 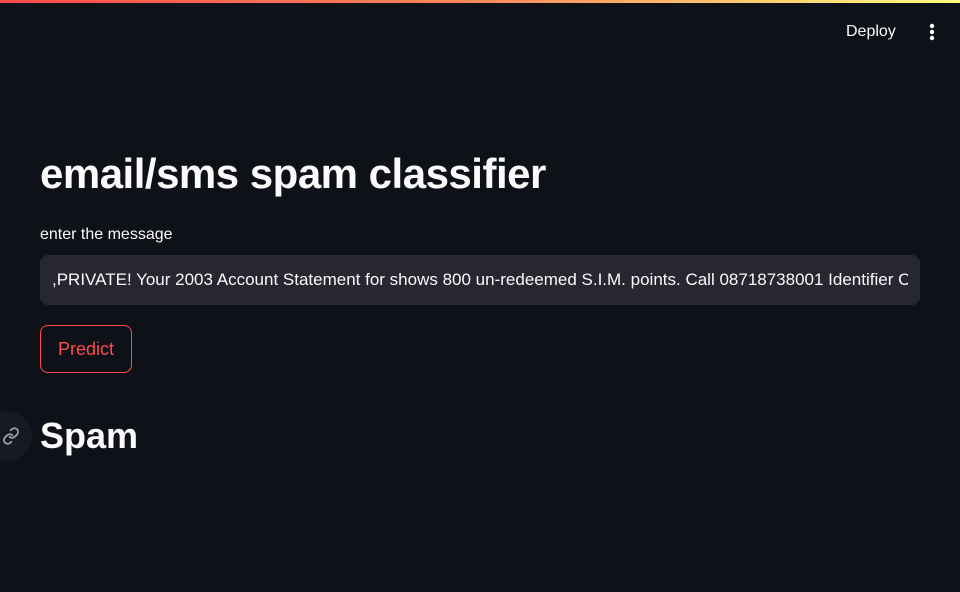 What do you see at coordinates (89, 435) in the screenshot?
I see `prediction-result-heading: Spam` at bounding box center [89, 435].